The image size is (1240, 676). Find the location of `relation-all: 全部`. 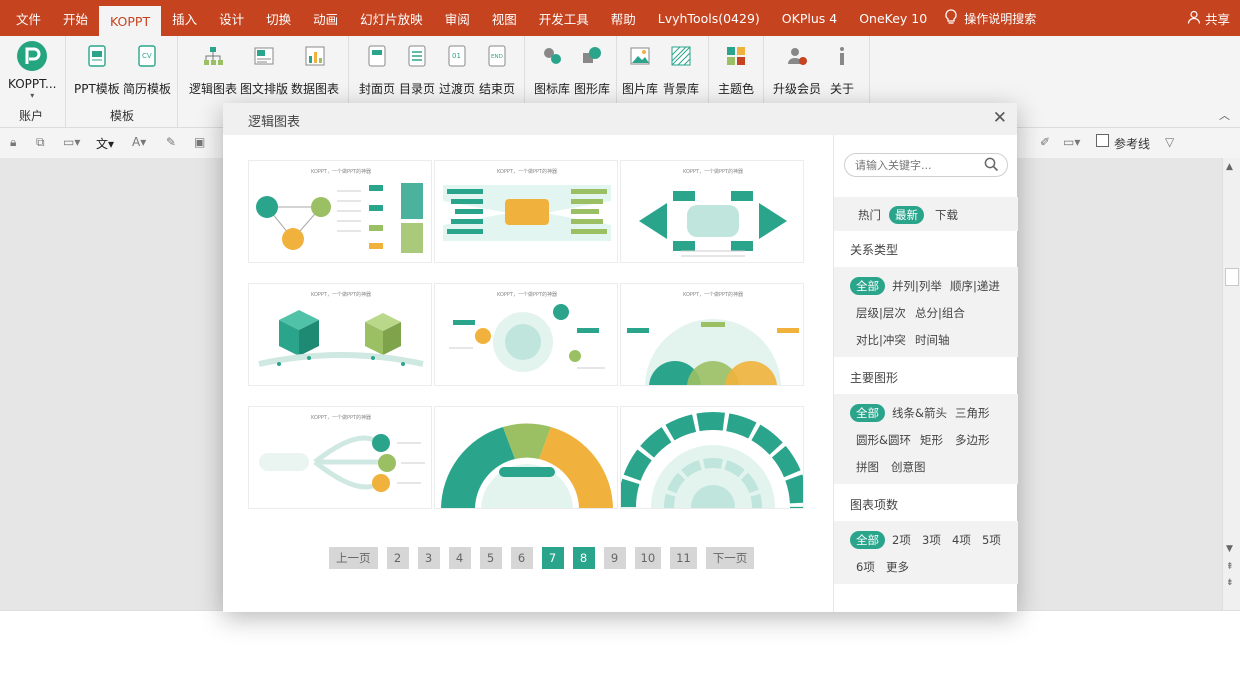

relation-all: 全部 is located at coordinates (867, 286).